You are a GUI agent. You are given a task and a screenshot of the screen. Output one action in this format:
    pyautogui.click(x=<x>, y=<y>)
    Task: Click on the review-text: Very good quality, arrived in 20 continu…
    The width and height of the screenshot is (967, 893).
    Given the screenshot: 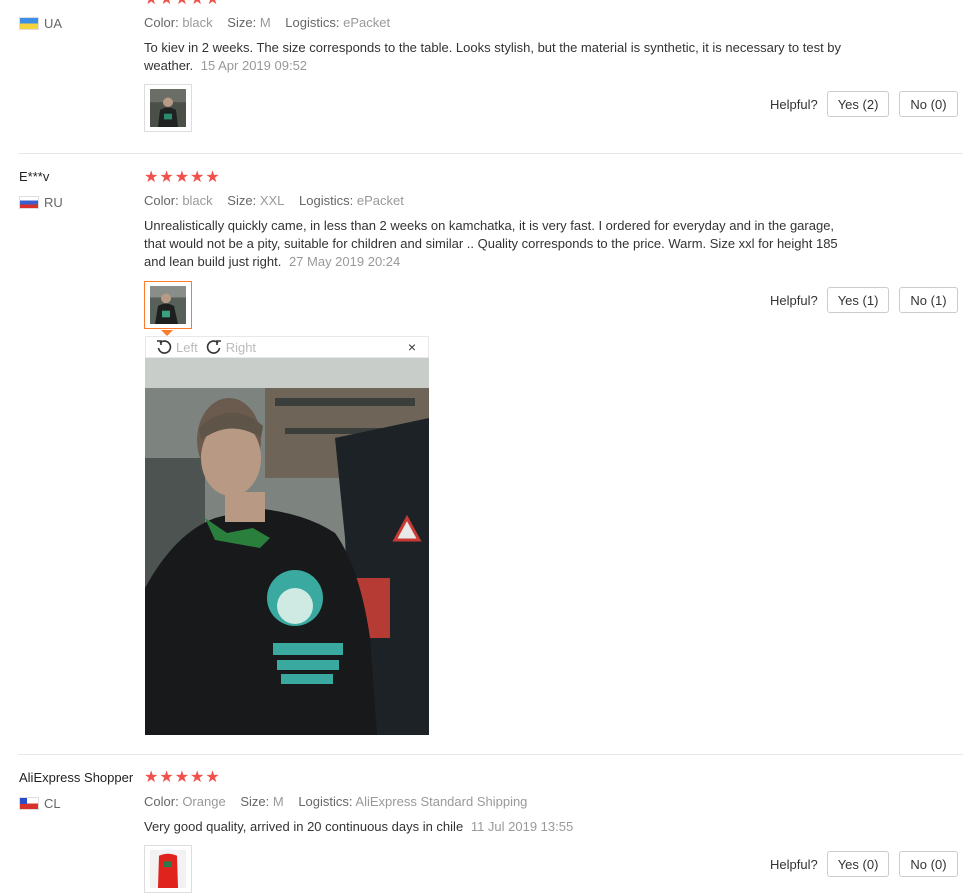 What is the action you would take?
    pyautogui.click(x=304, y=826)
    